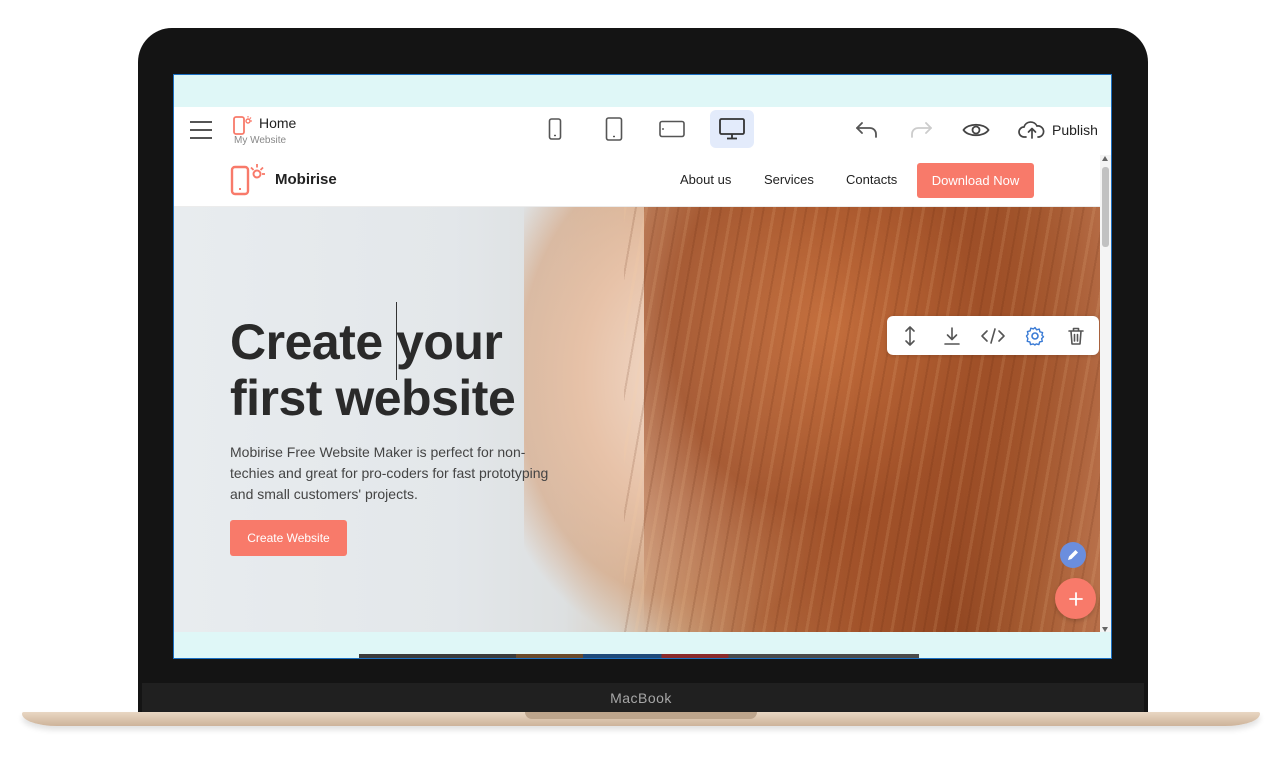  Describe the element at coordinates (306, 179) in the screenshot. I see `site-brand-name: Mobirise` at that location.